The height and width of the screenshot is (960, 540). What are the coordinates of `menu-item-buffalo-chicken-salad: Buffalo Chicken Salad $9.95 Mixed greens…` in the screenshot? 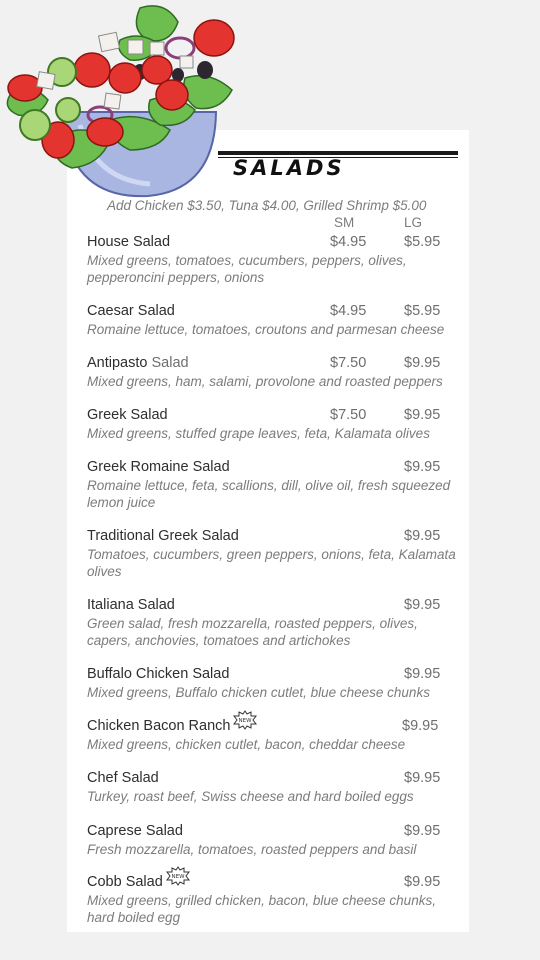 It's located at (277, 682).